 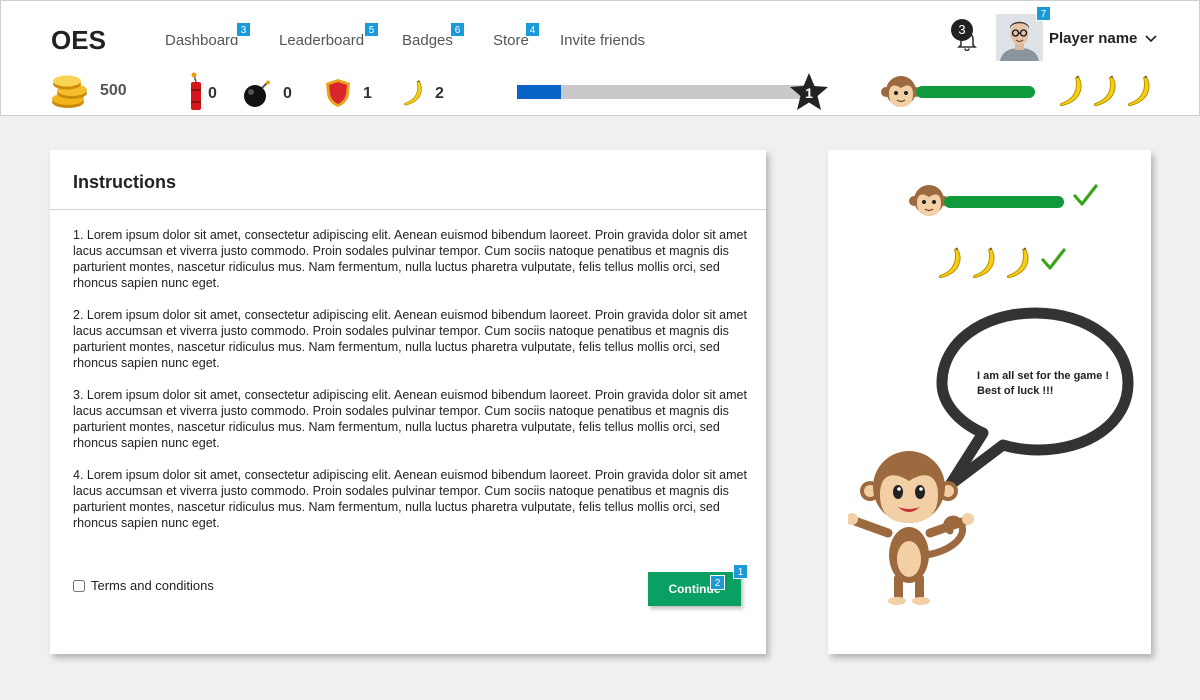 What do you see at coordinates (201, 40) in the screenshot?
I see `nav-dashboard: Dashboard` at bounding box center [201, 40].